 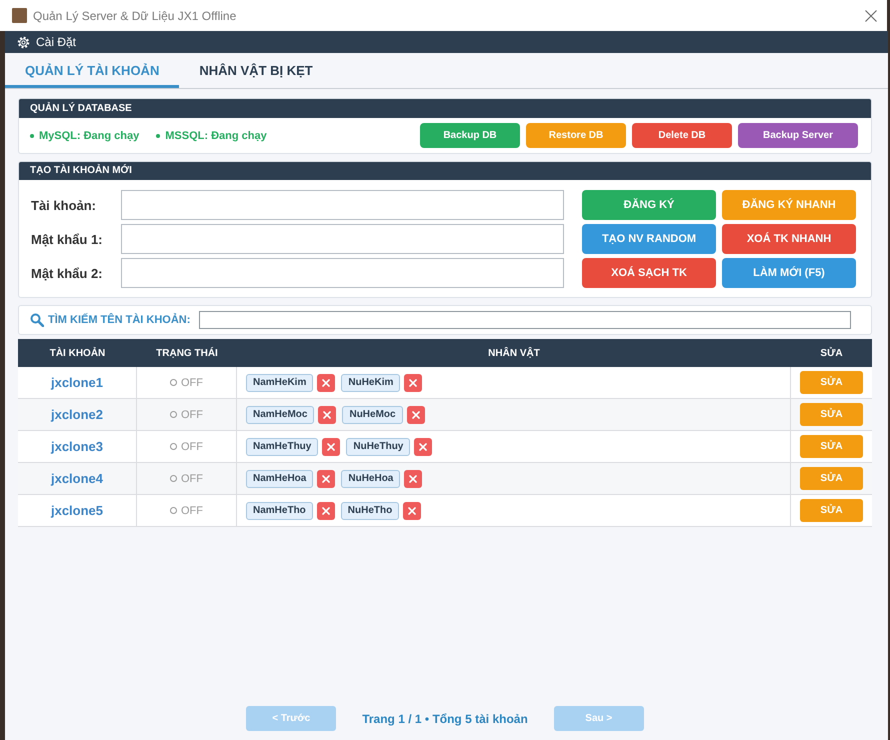 What do you see at coordinates (119, 320) in the screenshot?
I see `search-label: TÌM KIẾM TÊN TÀI KHOẢN:` at bounding box center [119, 320].